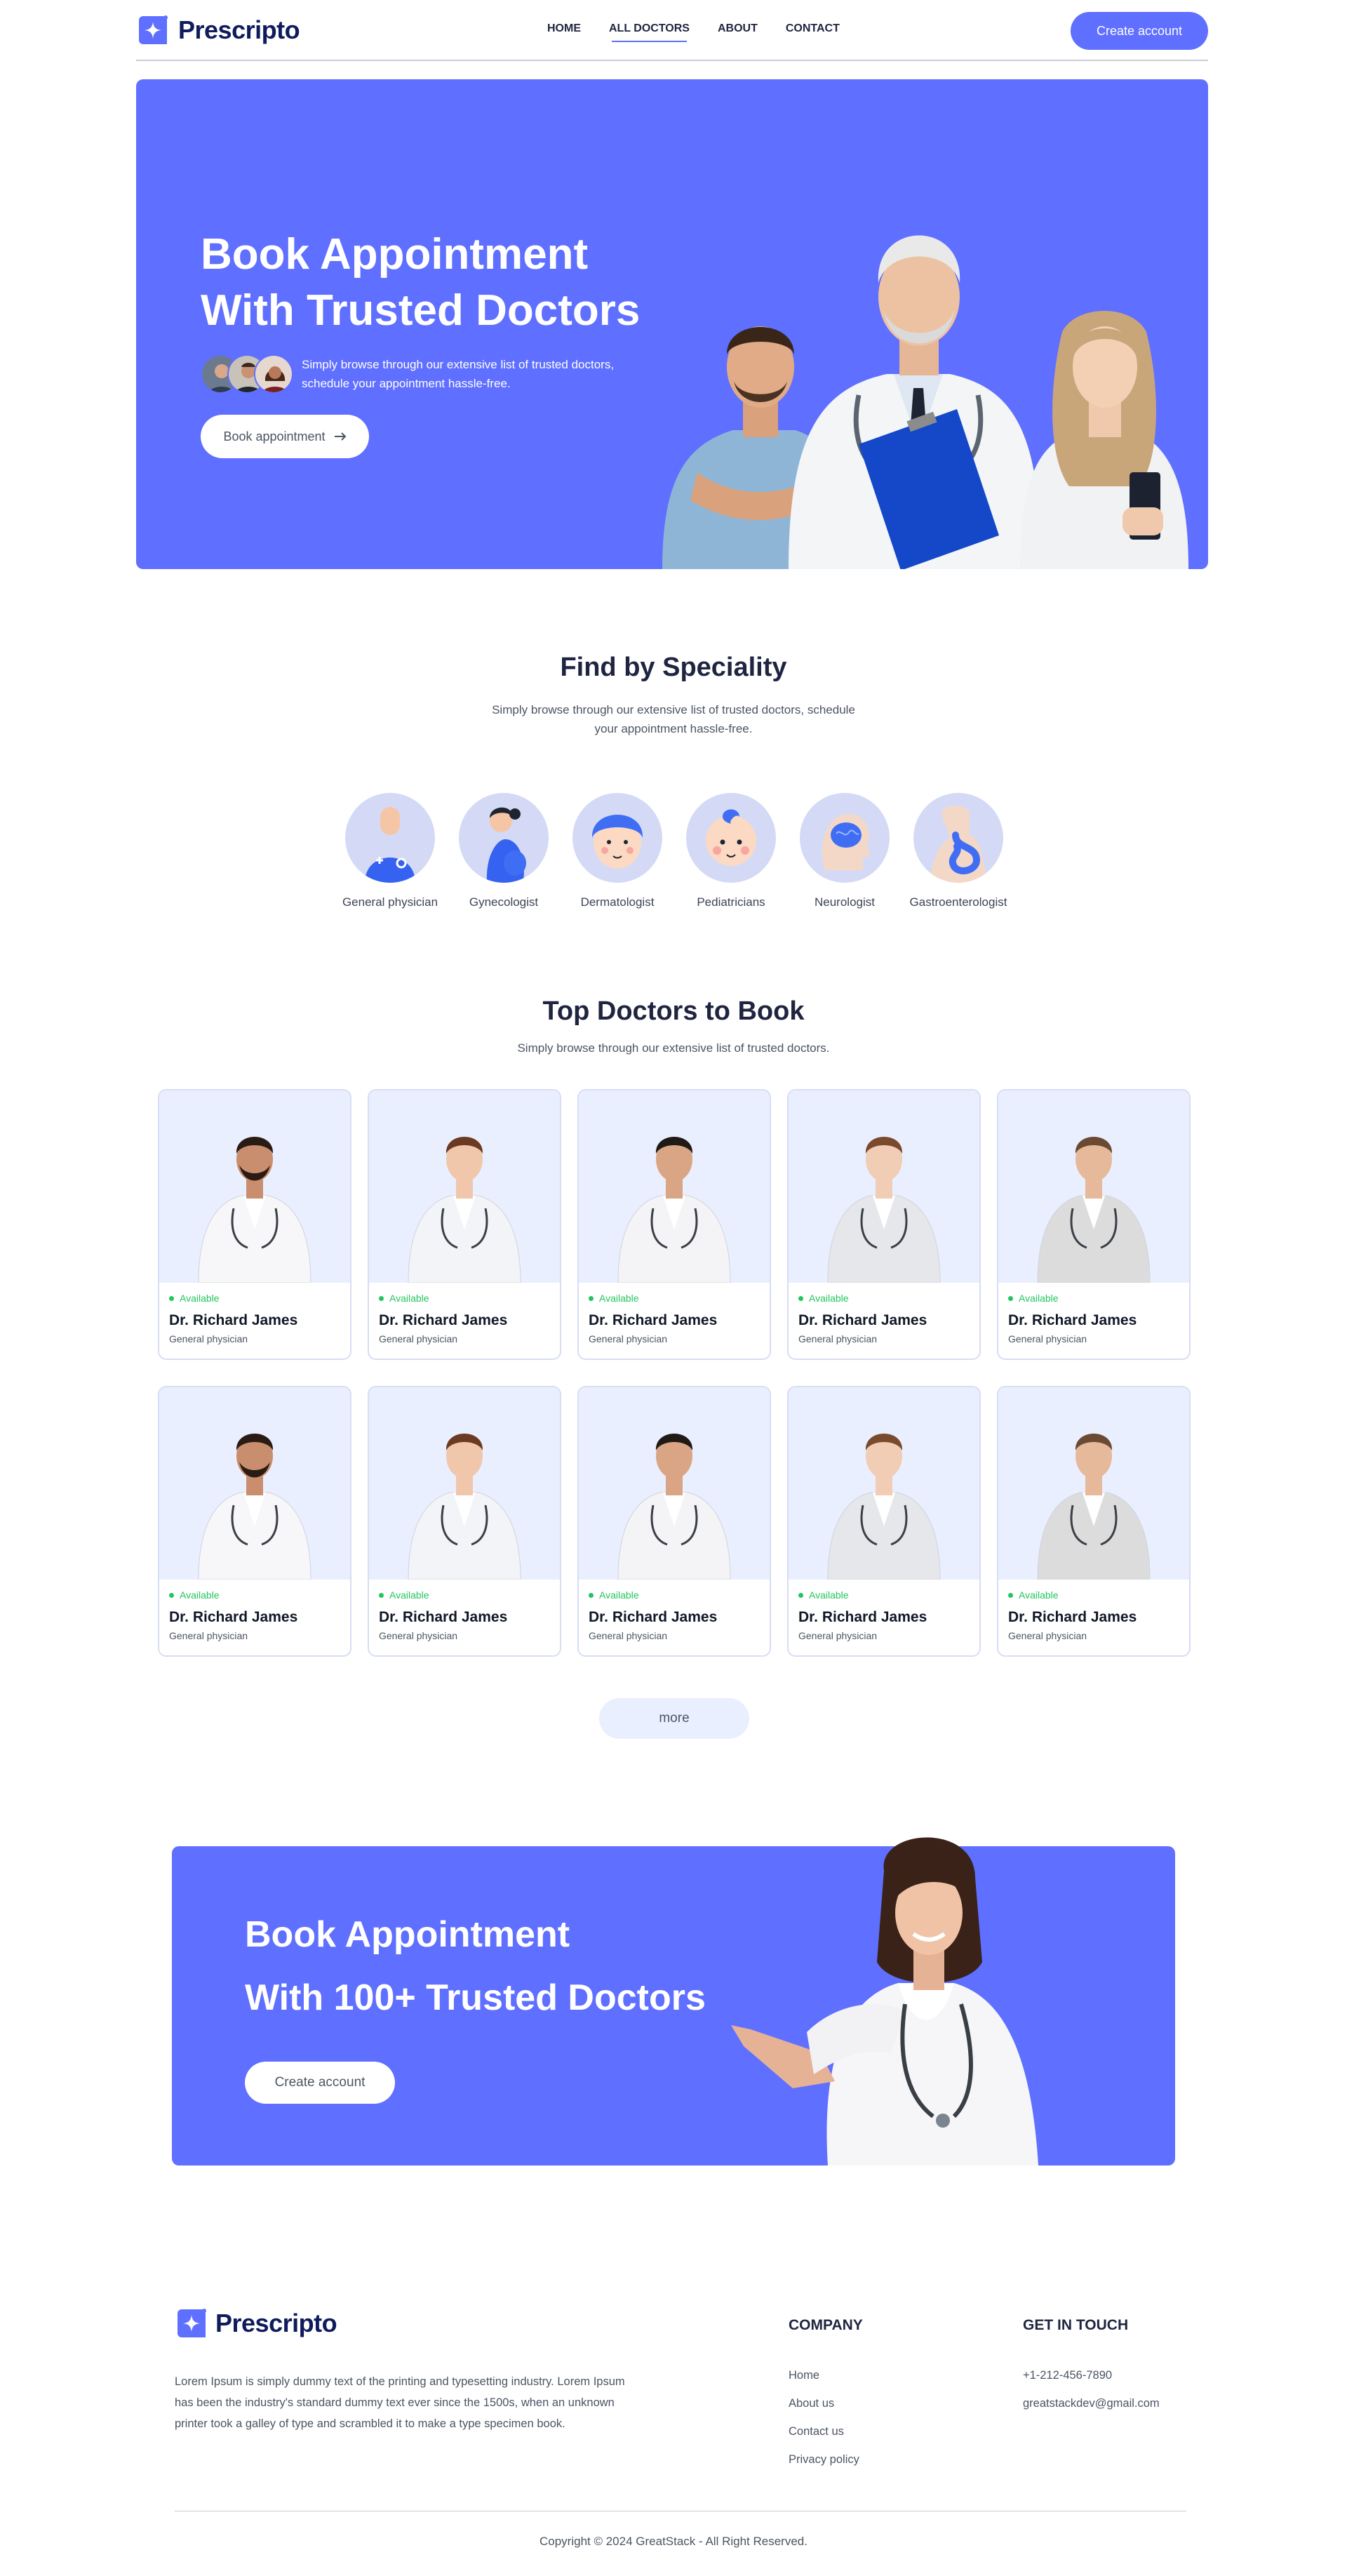  I want to click on speciality-gynecologist: Gynecologist, so click(504, 851).